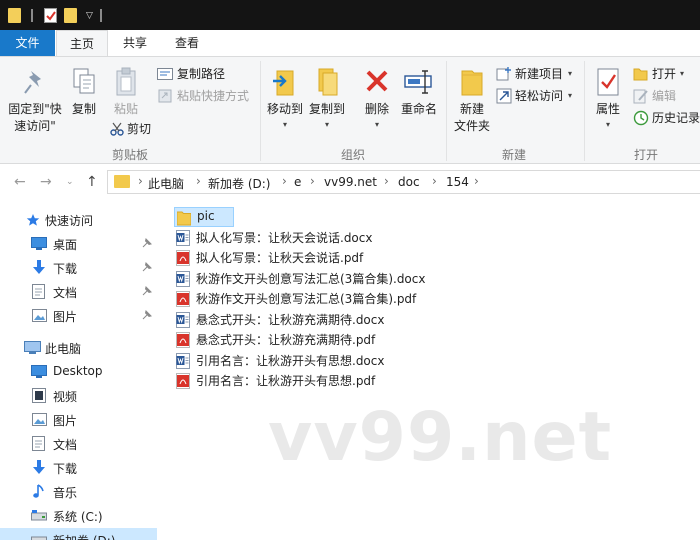 Image resolution: width=700 pixels, height=540 pixels. Describe the element at coordinates (135, 43) in the screenshot. I see `tab-share: 共享` at that location.